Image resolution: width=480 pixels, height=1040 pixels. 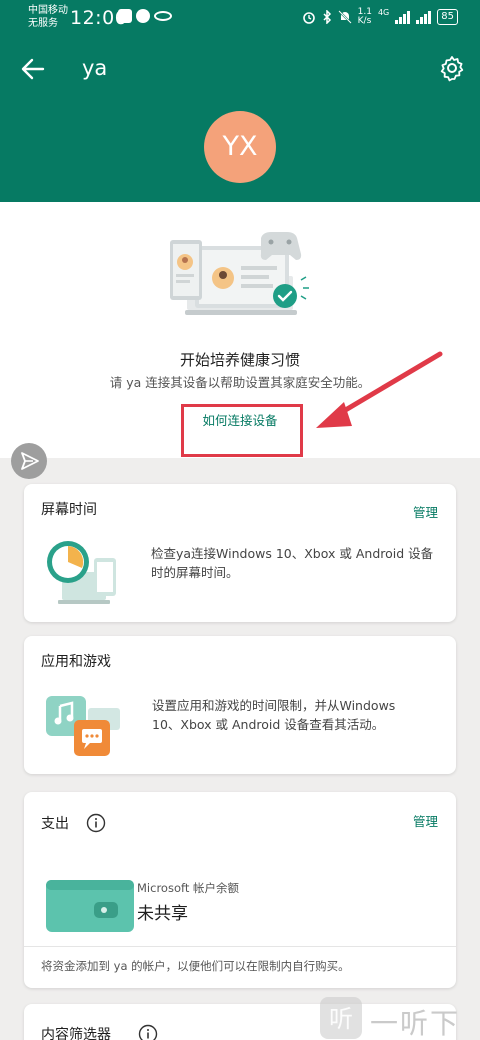 I want to click on back-arrow-icon, so click(x=33, y=69).